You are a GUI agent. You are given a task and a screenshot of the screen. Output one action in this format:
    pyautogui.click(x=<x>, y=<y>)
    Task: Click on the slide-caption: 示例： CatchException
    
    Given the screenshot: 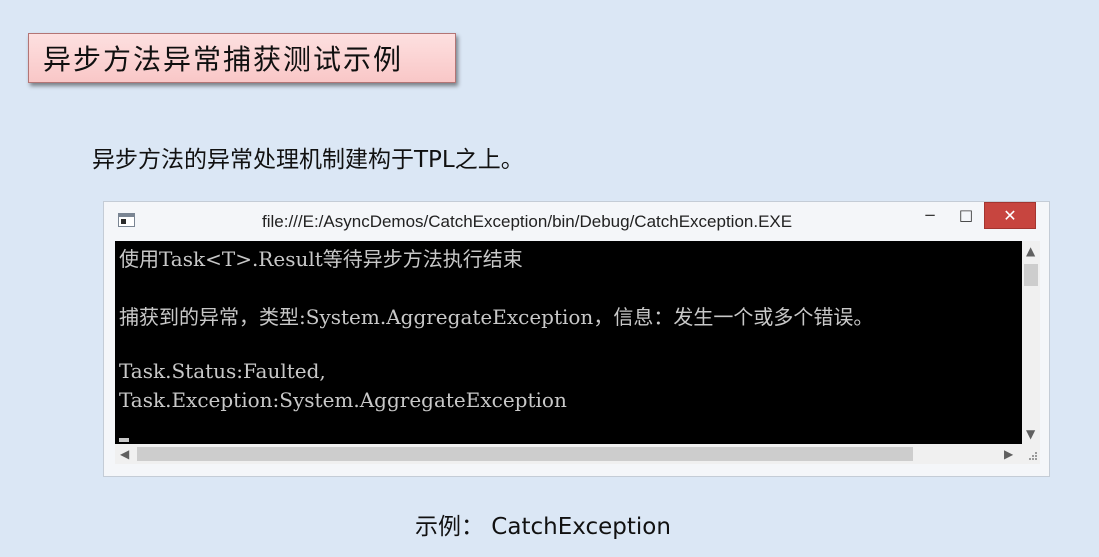 What is the action you would take?
    pyautogui.click(x=543, y=527)
    